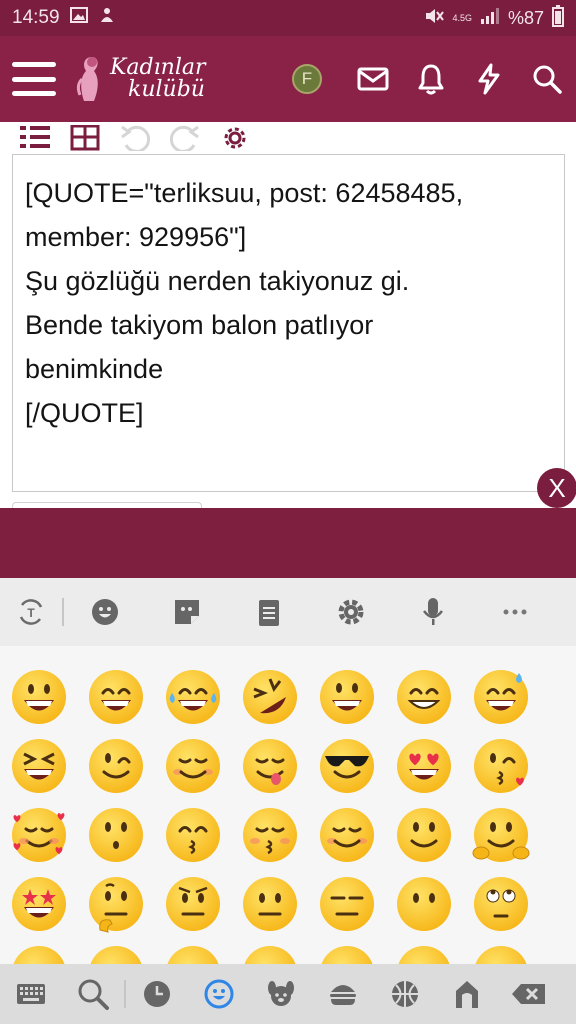 The width and height of the screenshot is (576, 1024). Describe the element at coordinates (288, 79) in the screenshot. I see `app-header: Kadınlar kulübü F` at that location.